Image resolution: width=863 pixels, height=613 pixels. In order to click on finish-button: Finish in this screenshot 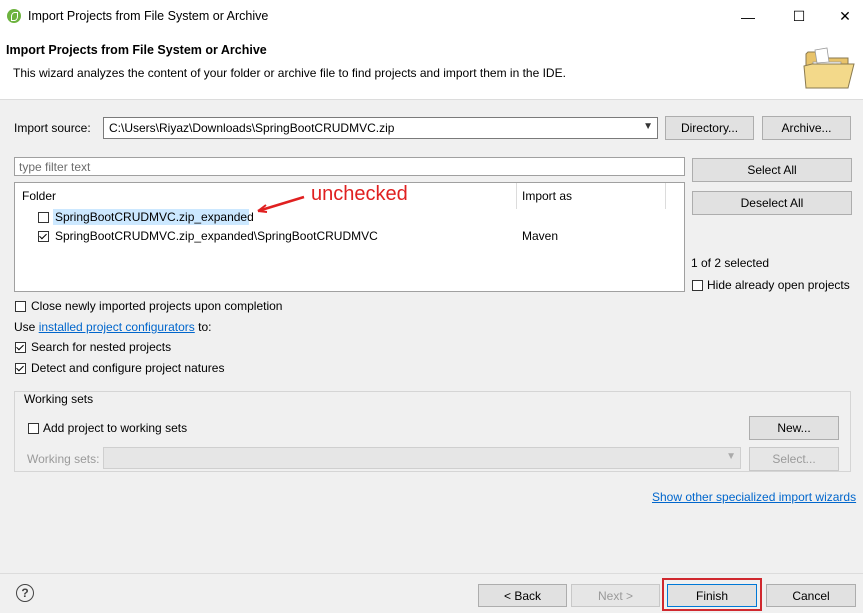, I will do `click(712, 595)`.